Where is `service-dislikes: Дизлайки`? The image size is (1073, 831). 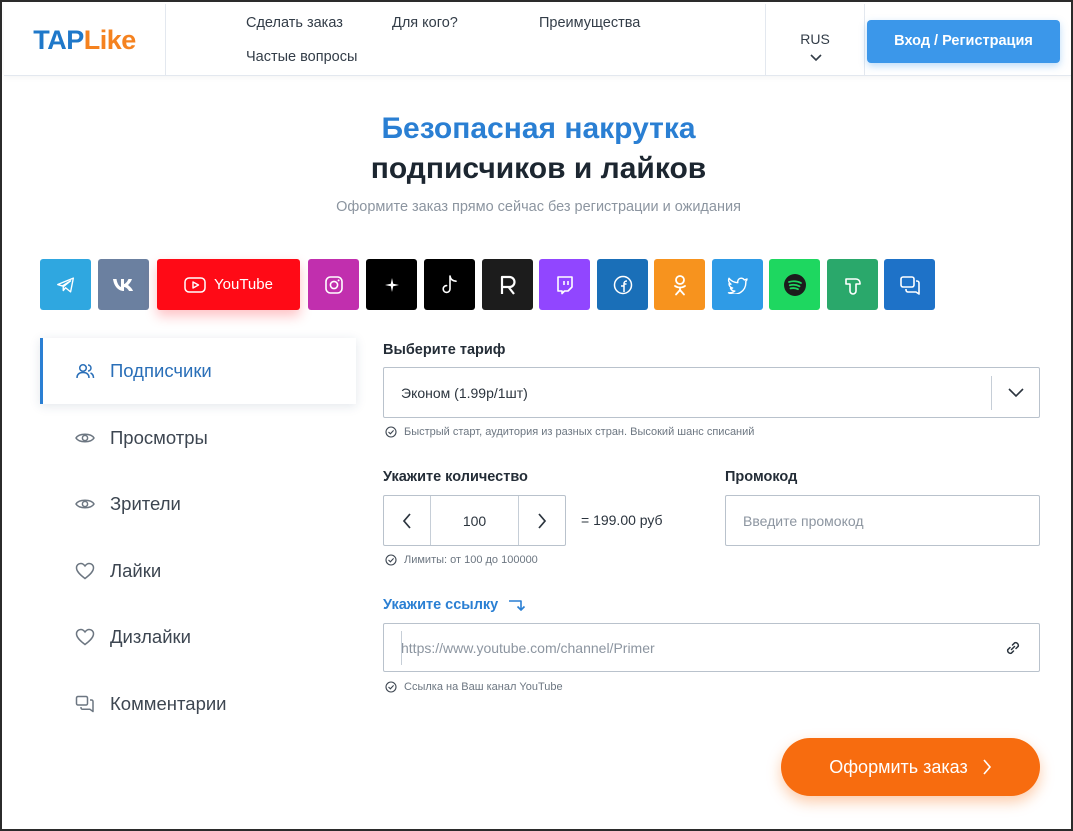
service-dislikes: Дизлайки is located at coordinates (198, 637).